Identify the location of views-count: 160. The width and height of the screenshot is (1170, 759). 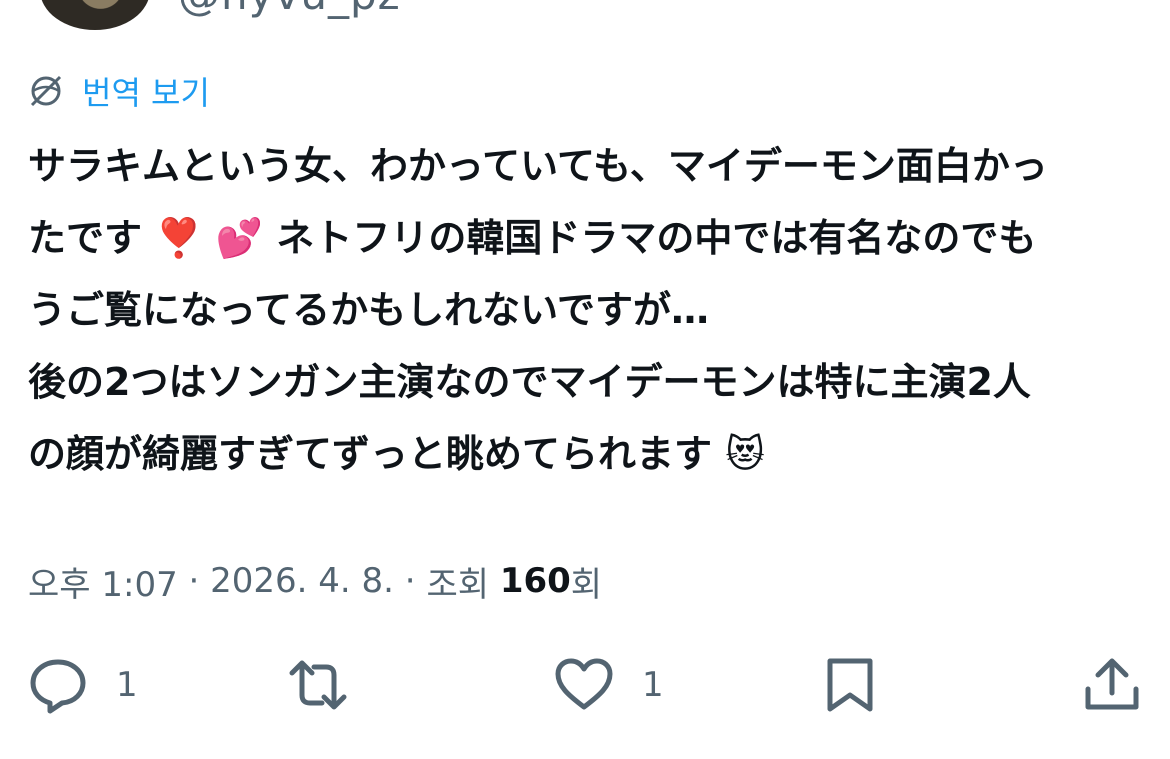
(535, 581).